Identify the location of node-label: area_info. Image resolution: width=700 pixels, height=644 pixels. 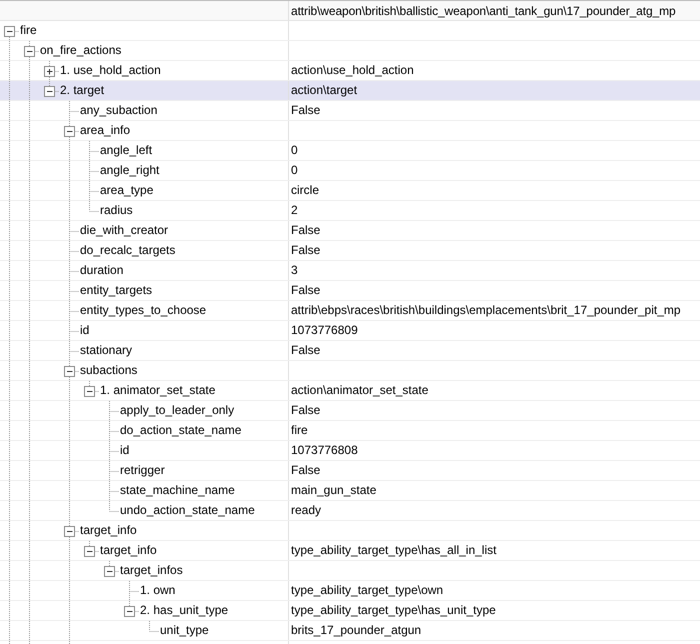
(105, 130).